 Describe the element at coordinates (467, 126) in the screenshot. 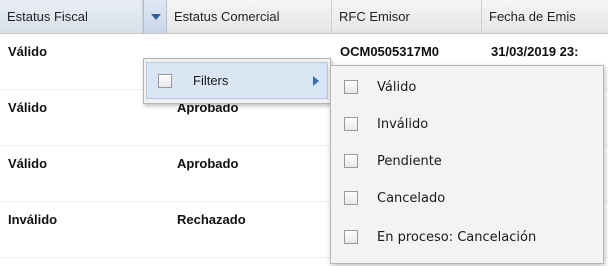

I see `filter-option-invalido: Inválido` at that location.